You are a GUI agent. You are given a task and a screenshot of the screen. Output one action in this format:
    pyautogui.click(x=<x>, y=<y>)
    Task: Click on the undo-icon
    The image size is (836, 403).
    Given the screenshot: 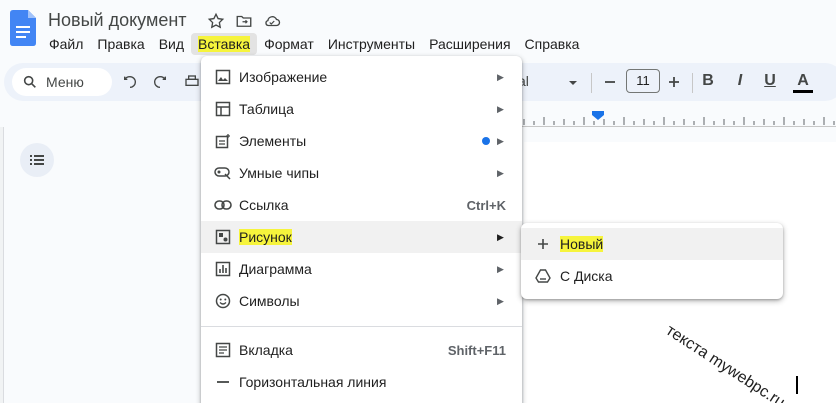 What is the action you would take?
    pyautogui.click(x=130, y=82)
    